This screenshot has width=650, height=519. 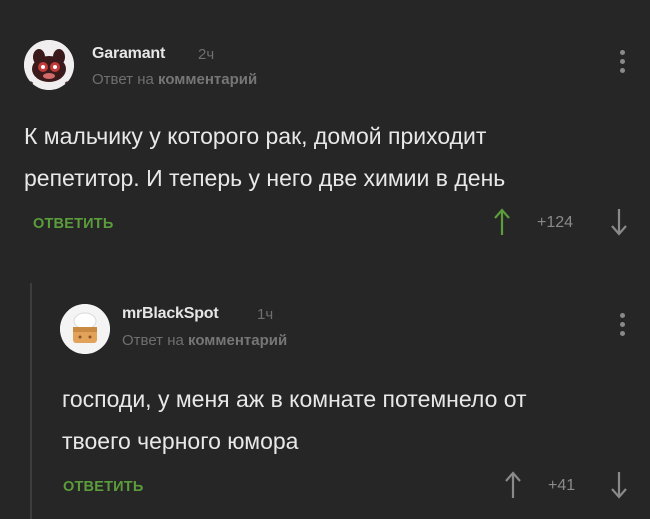 What do you see at coordinates (562, 485) in the screenshot?
I see `vote-score: +41` at bounding box center [562, 485].